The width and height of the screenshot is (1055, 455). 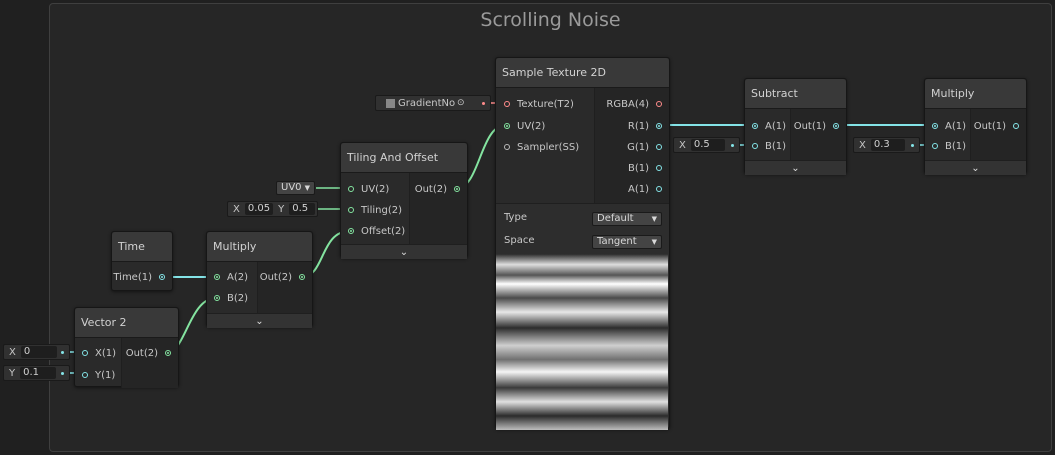 I want to click on vector2-x-field-box: X 0, so click(x=36, y=352).